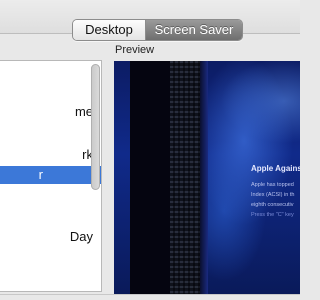 The height and width of the screenshot is (300, 320). Describe the element at coordinates (150, 294) in the screenshot. I see `bottom-divider` at that location.